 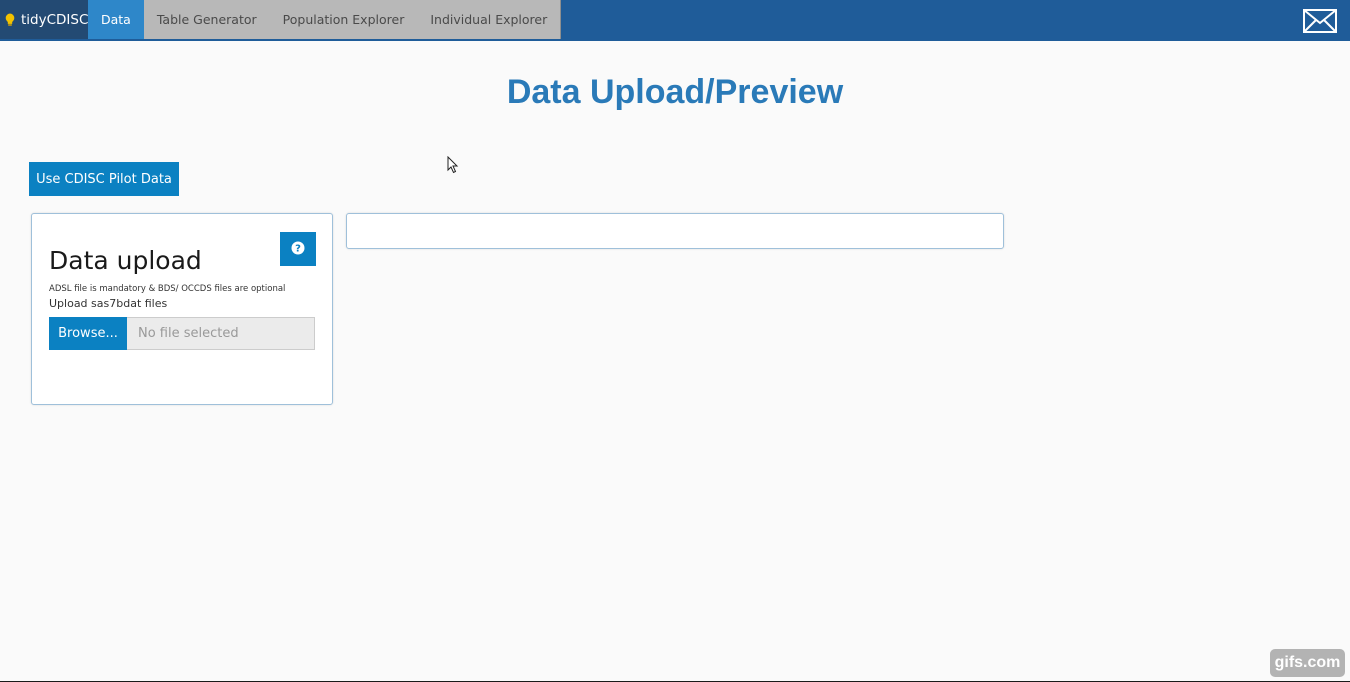 I want to click on use-pilot-data-button: Use CDISC Pilot Data, so click(x=104, y=179).